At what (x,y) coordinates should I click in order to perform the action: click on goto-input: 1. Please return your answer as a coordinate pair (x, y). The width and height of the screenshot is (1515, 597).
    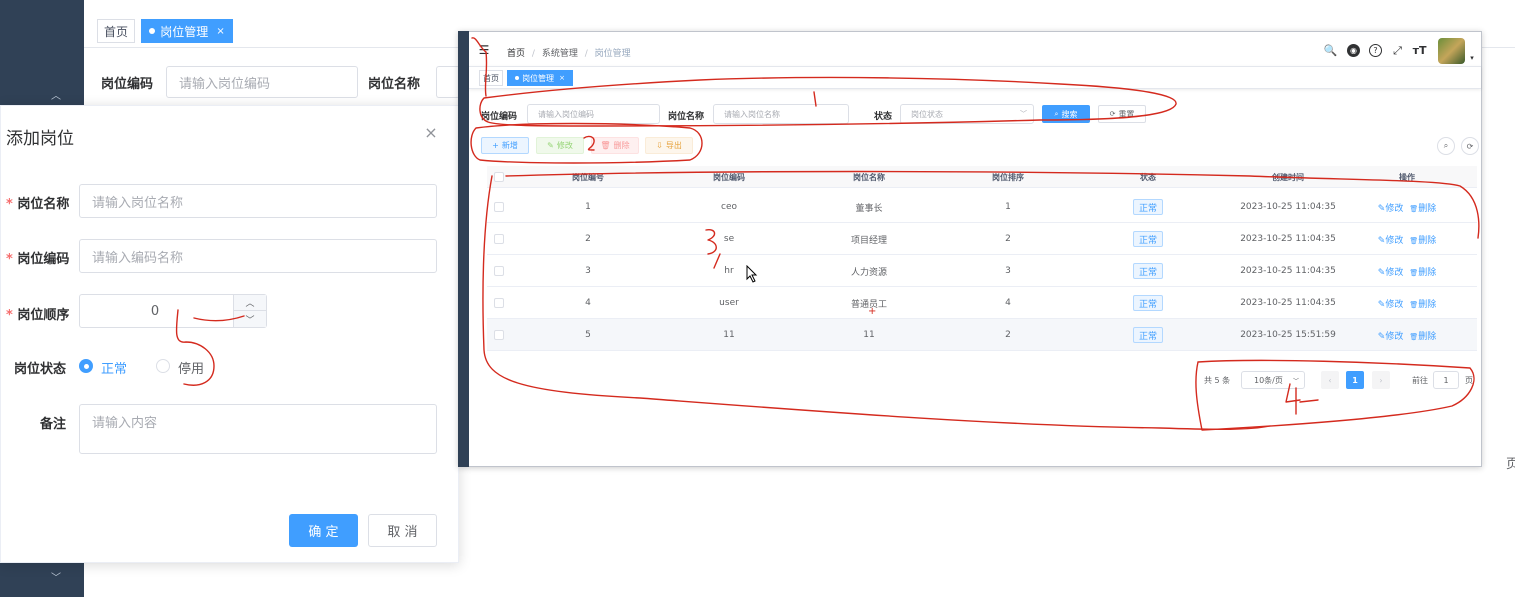
    Looking at the image, I should click on (1446, 380).